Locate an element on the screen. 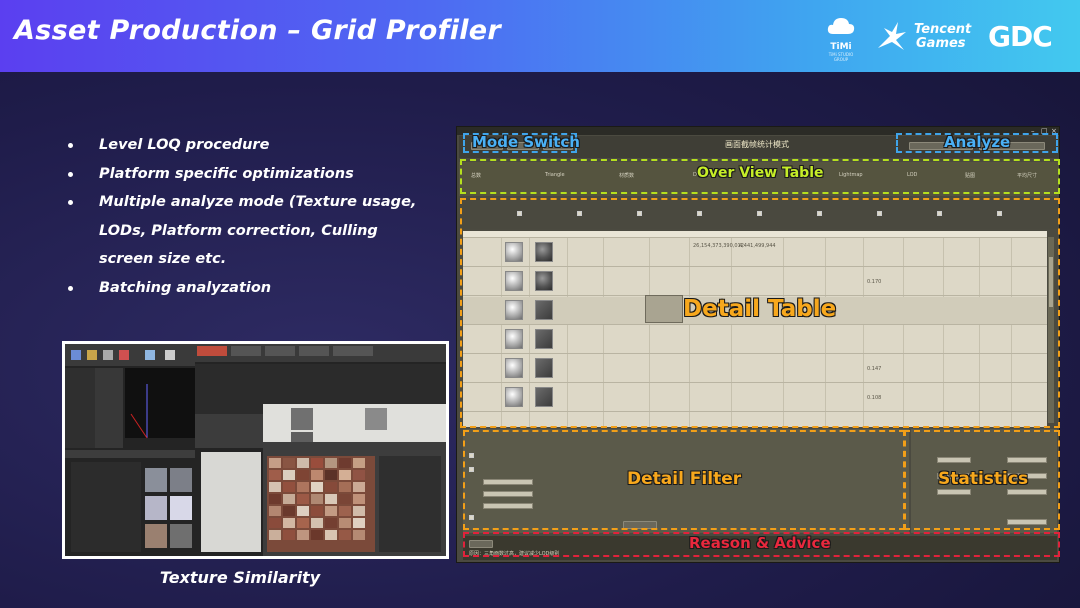  feature-item: Batching analyzation is located at coordinates (246, 288).